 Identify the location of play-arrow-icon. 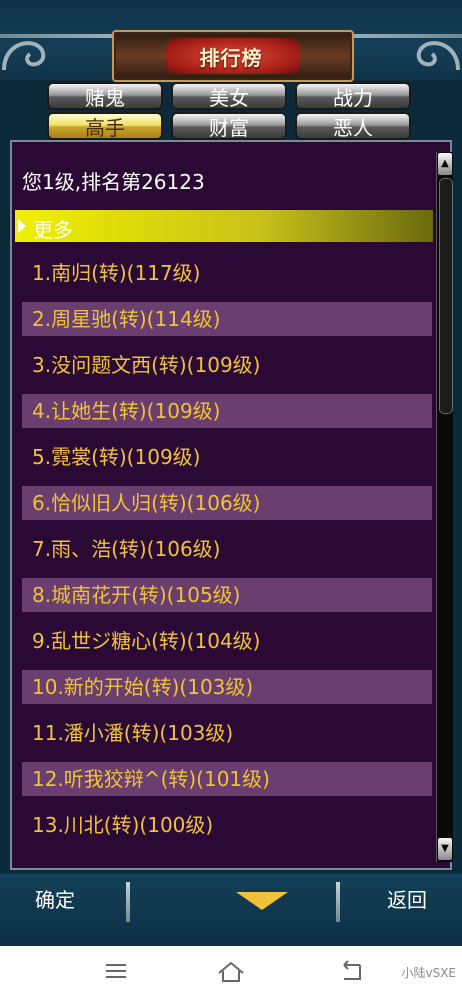
(22, 226).